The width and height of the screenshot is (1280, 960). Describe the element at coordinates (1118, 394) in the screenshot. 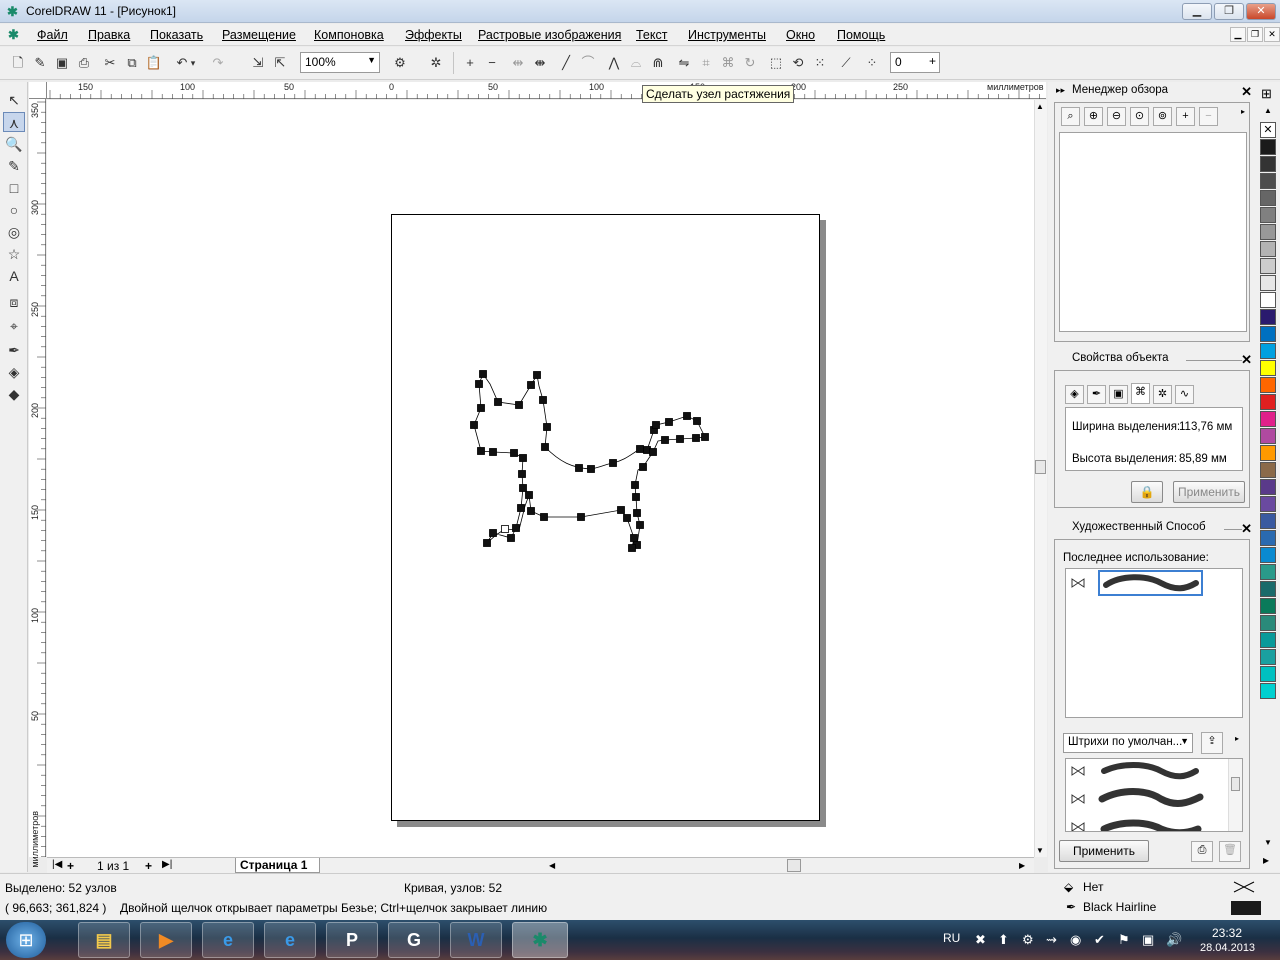

I see `general-tab-icon: ▣` at that location.